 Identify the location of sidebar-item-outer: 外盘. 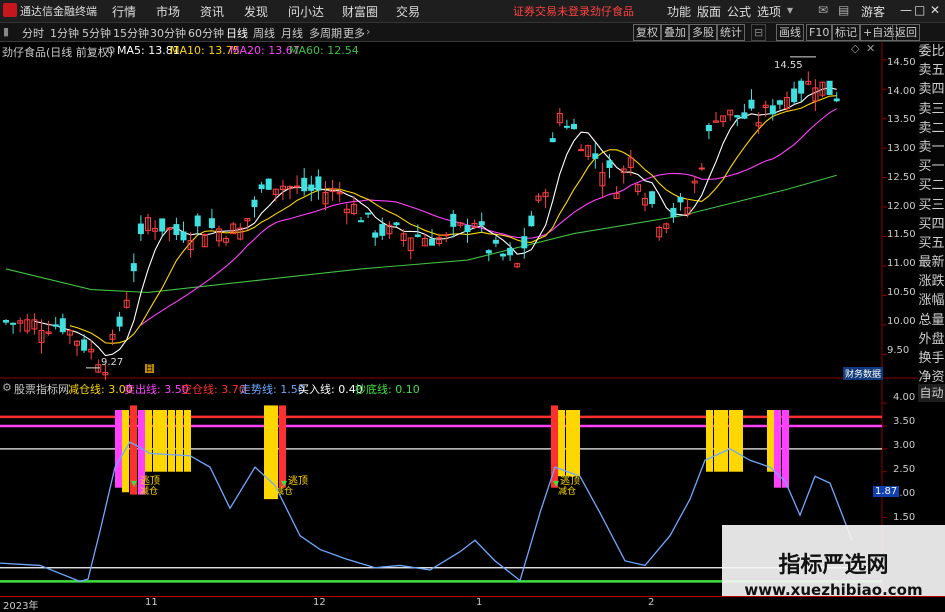
(931, 339).